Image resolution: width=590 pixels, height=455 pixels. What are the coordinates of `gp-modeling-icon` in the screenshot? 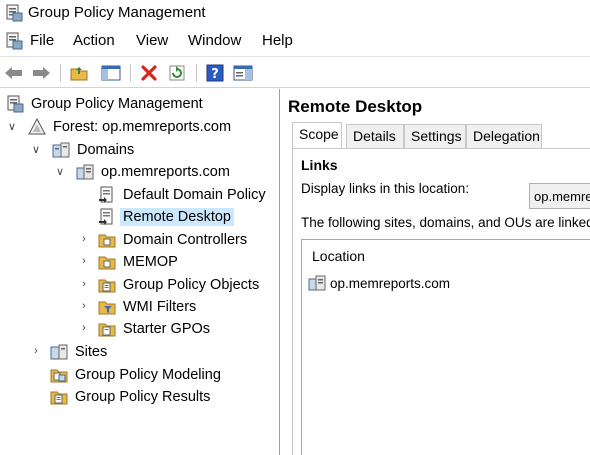 It's located at (59, 375).